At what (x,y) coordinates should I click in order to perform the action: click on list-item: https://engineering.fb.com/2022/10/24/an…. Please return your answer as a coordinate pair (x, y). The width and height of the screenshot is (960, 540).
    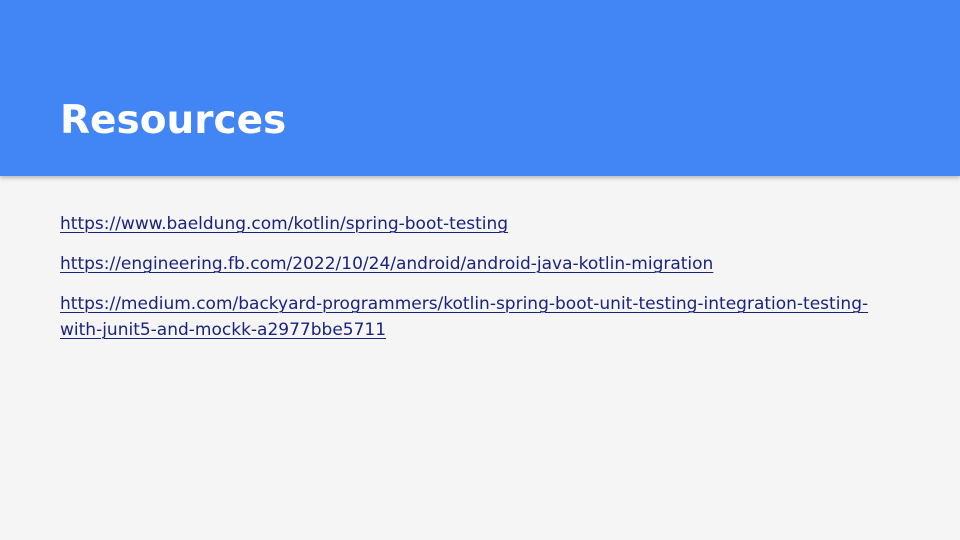
    Looking at the image, I should click on (480, 264).